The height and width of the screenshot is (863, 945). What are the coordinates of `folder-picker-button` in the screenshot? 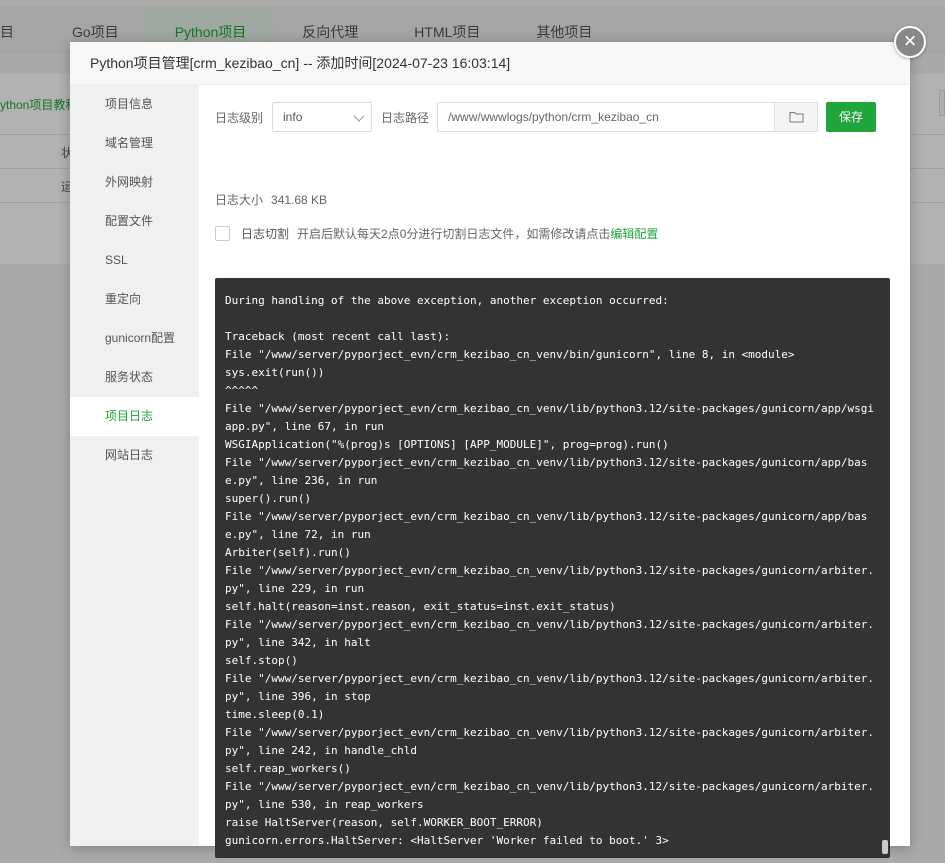 It's located at (797, 117).